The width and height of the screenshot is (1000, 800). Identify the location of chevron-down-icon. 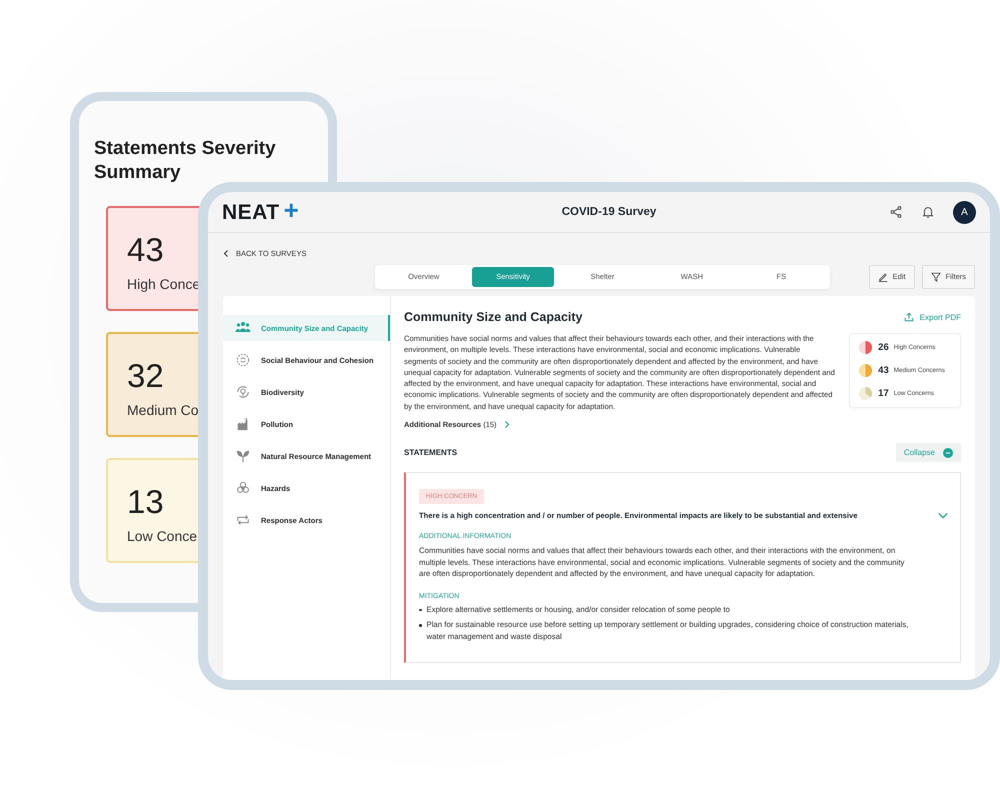
(943, 516).